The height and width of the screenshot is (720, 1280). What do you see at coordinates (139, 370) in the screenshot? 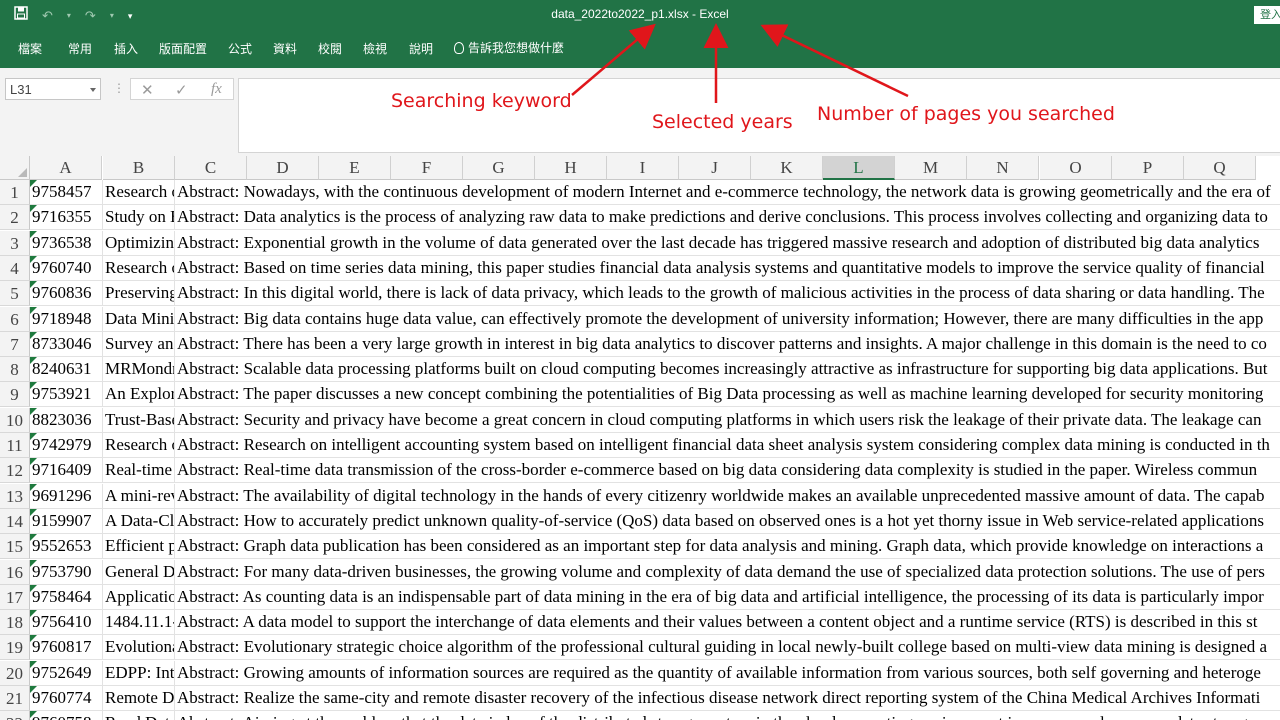
I see `cell-b: MRMondri` at bounding box center [139, 370].